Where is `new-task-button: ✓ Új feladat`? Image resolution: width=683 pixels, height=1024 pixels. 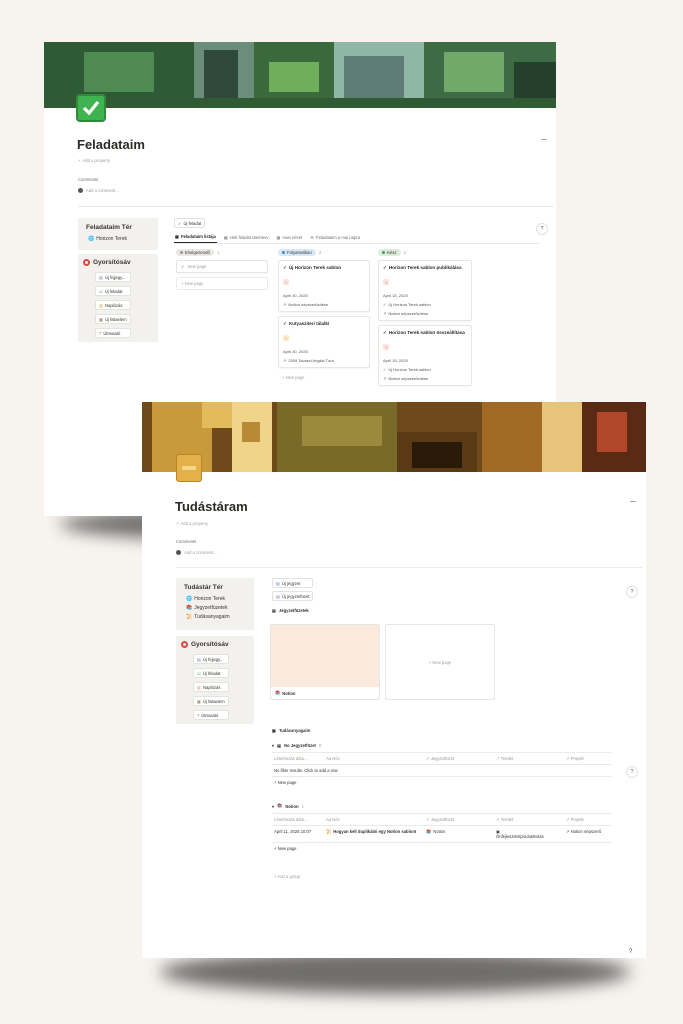 new-task-button: ✓ Új feladat is located at coordinates (190, 223).